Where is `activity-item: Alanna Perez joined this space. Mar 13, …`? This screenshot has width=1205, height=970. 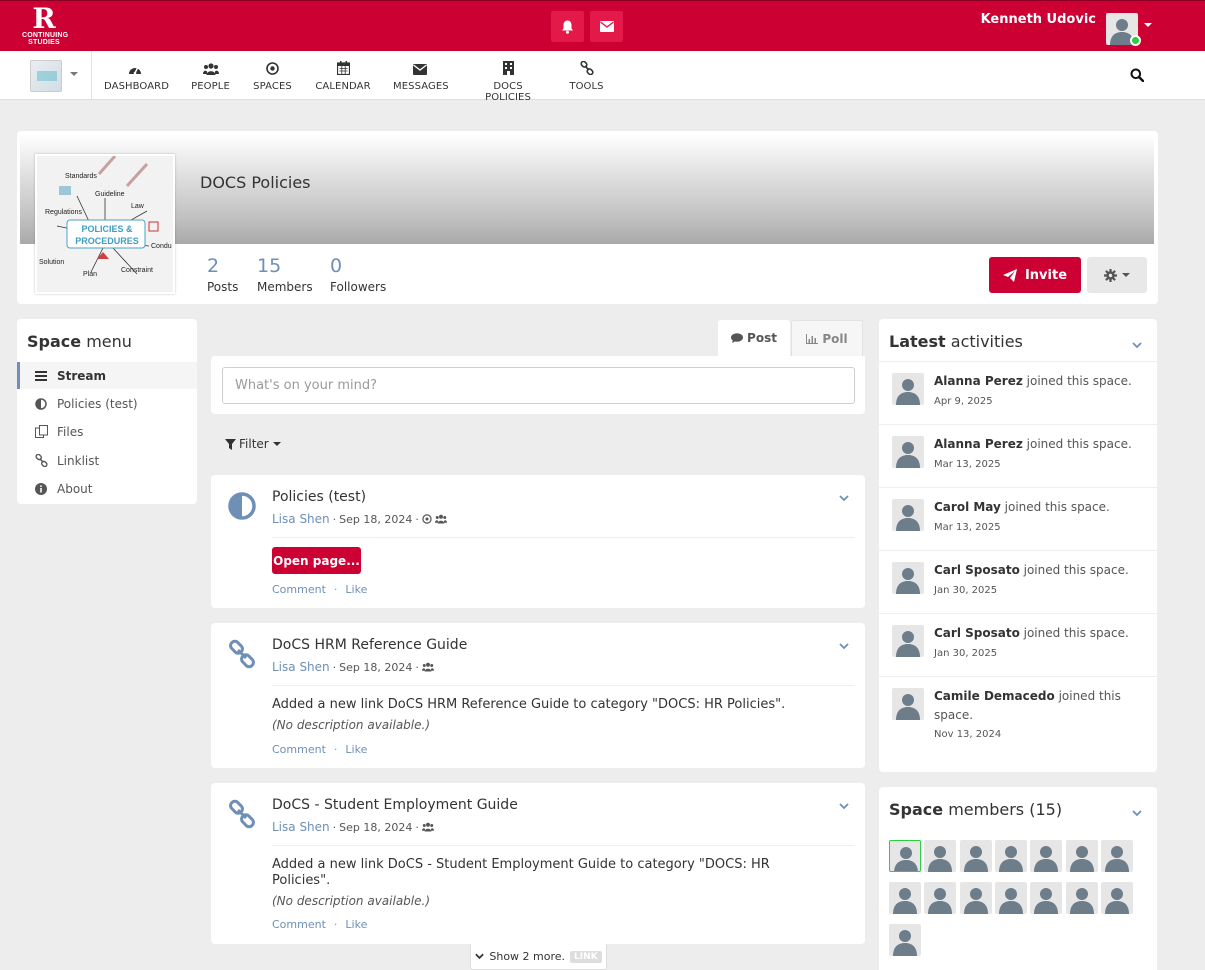 activity-item: Alanna Perez joined this space. Mar 13, … is located at coordinates (1018, 455).